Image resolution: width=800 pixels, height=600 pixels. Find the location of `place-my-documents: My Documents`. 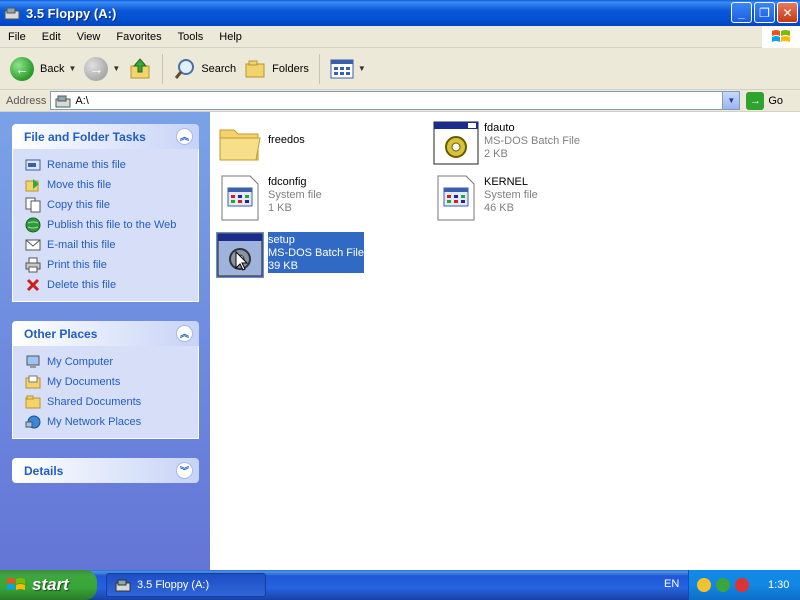

place-my-documents: My Documents is located at coordinates (106, 382).